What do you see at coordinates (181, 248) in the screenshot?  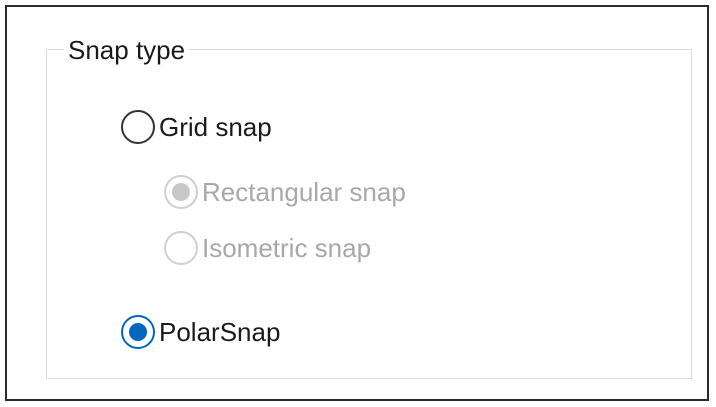 I see `isometric-snap-radio` at bounding box center [181, 248].